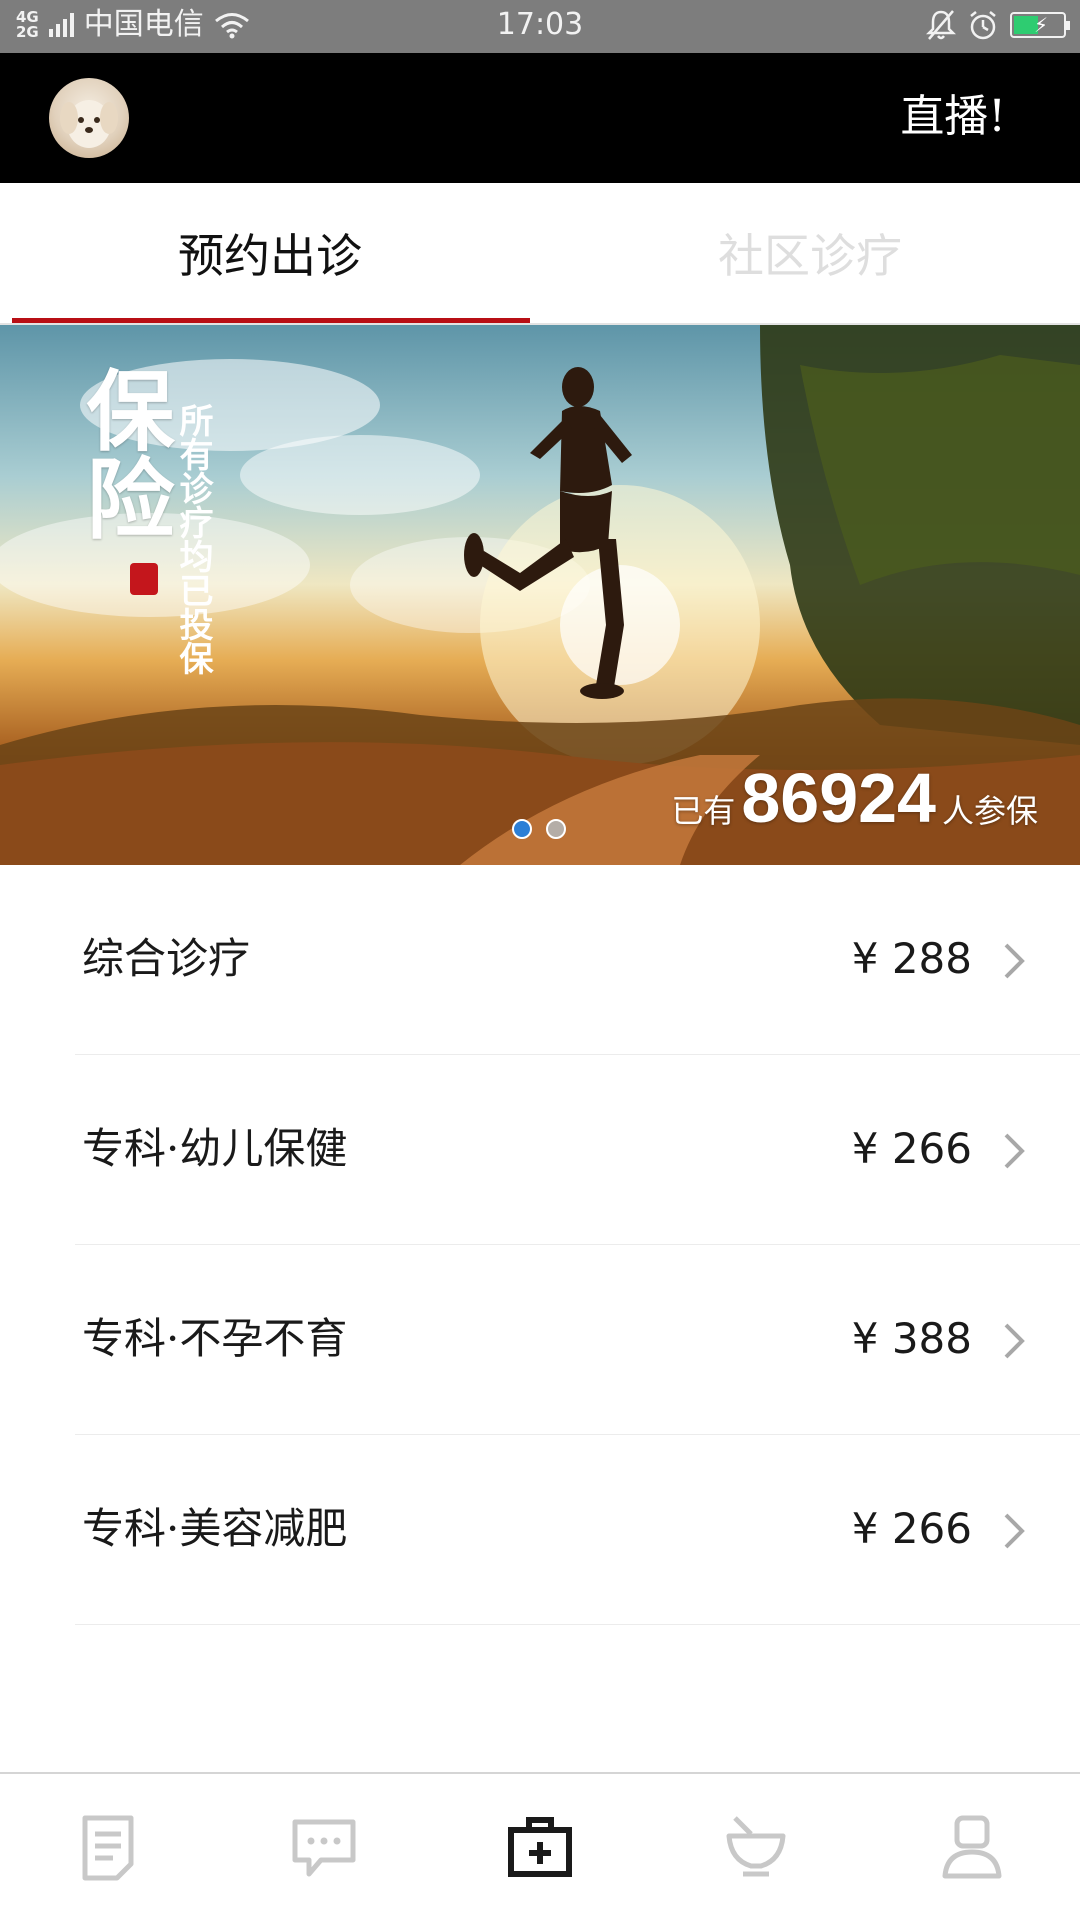 Image resolution: width=1080 pixels, height=1920 pixels. What do you see at coordinates (1040, 25) in the screenshot?
I see `battery-icon: ⚡` at bounding box center [1040, 25].